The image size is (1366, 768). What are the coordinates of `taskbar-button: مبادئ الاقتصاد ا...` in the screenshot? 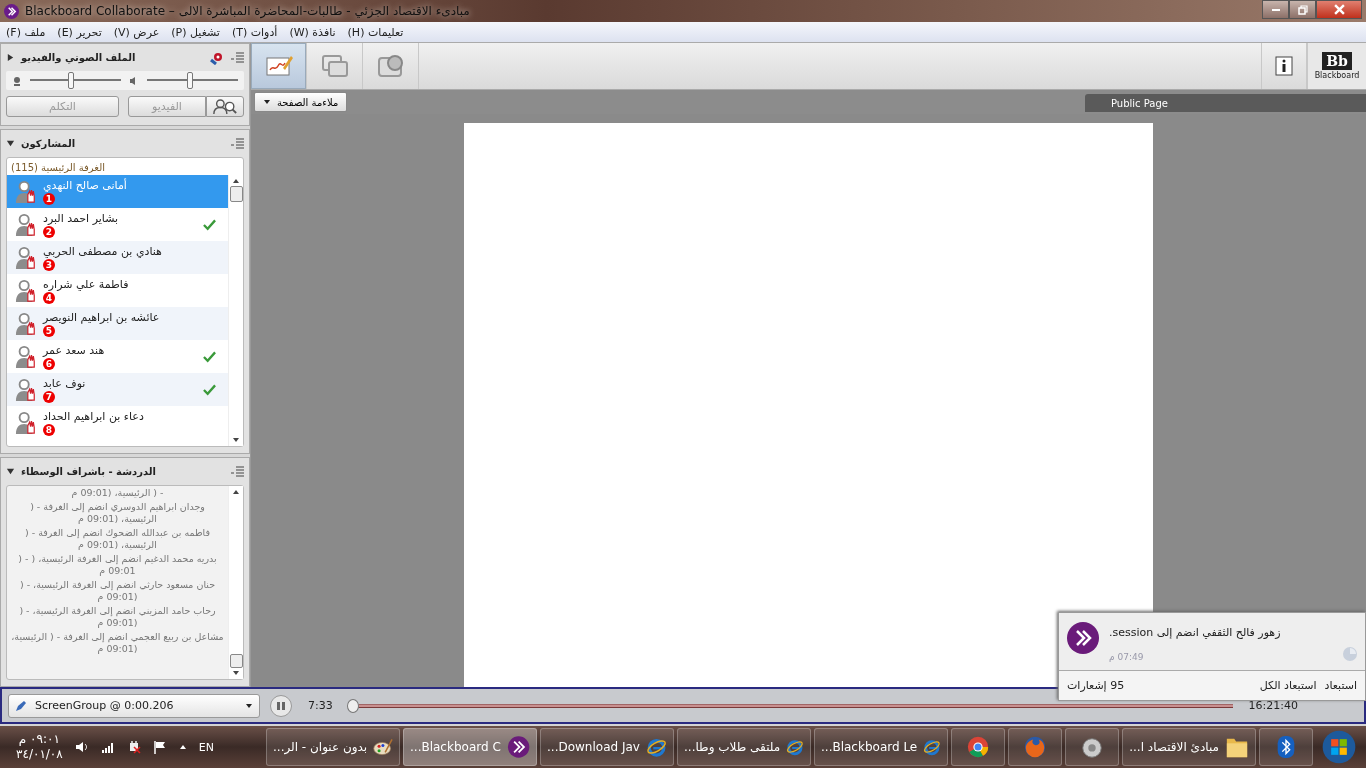 It's located at (1189, 747).